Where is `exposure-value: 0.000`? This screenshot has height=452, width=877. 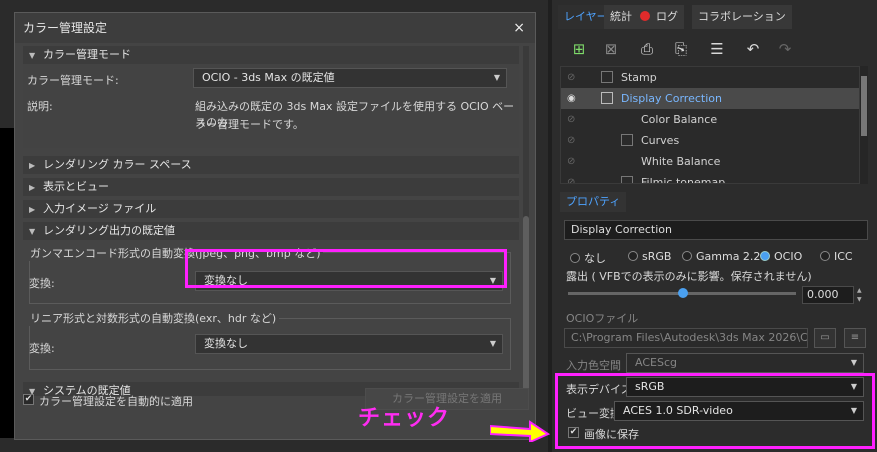
exposure-value: 0.000 is located at coordinates (828, 295).